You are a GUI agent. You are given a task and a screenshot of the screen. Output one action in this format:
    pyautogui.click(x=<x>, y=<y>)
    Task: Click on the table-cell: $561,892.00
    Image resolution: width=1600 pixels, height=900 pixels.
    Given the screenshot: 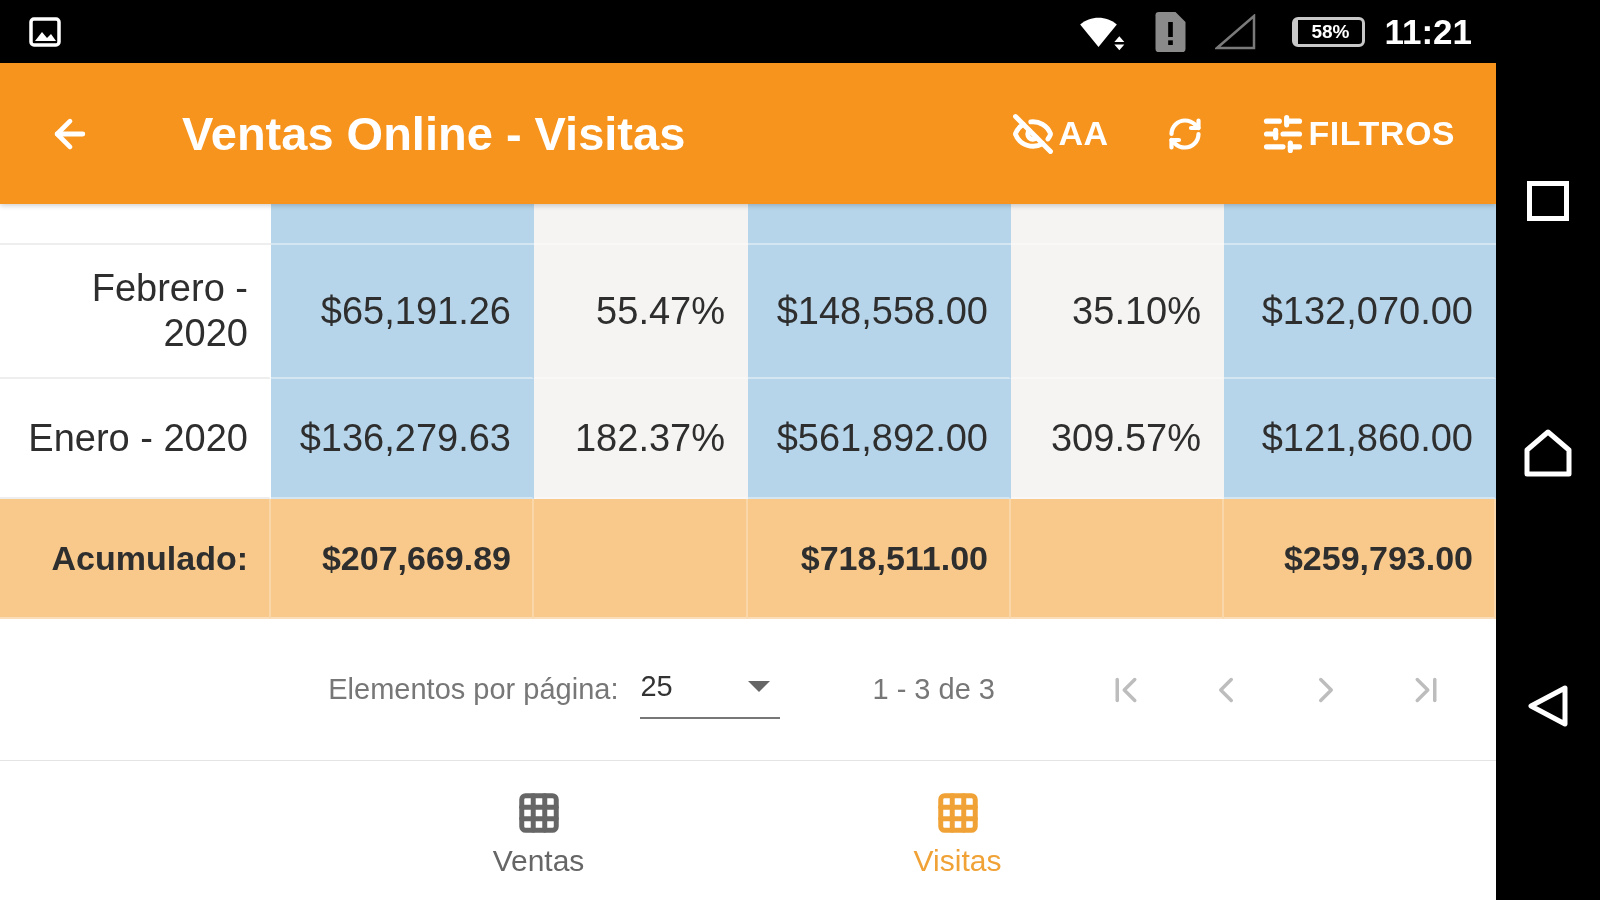 What is the action you would take?
    pyautogui.click(x=879, y=439)
    